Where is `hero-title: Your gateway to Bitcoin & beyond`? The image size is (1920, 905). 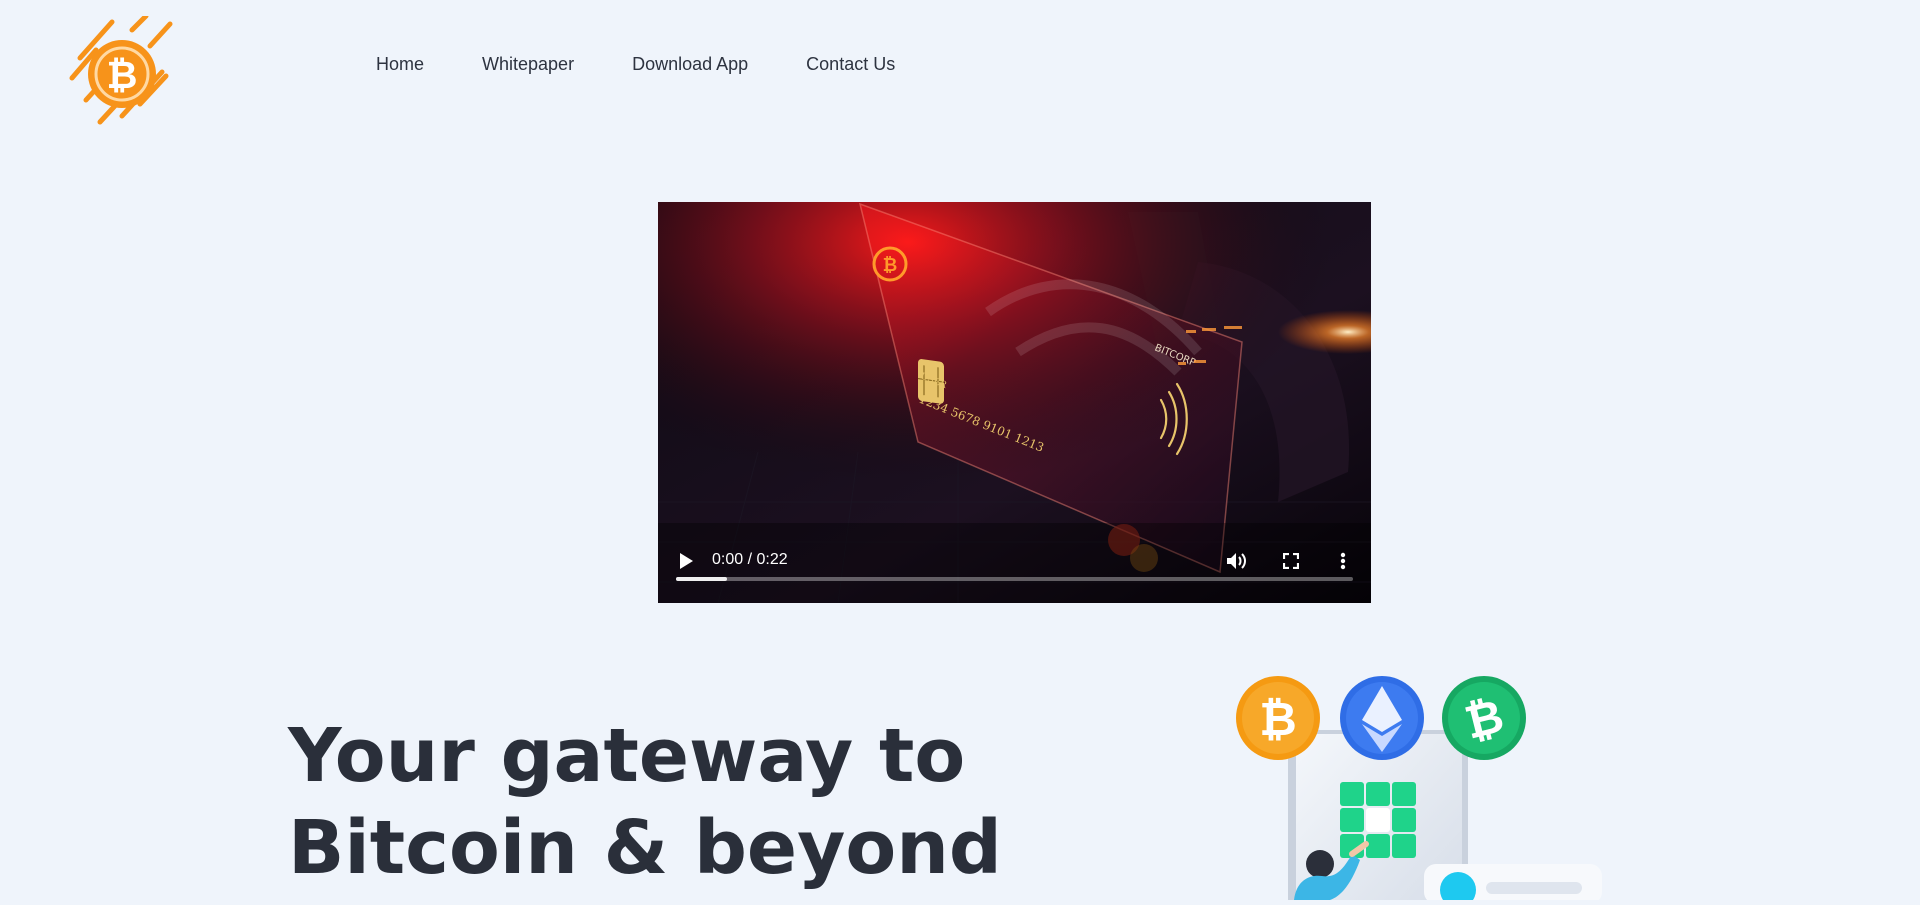
hero-title: Your gateway to Bitcoin & beyond is located at coordinates (645, 802).